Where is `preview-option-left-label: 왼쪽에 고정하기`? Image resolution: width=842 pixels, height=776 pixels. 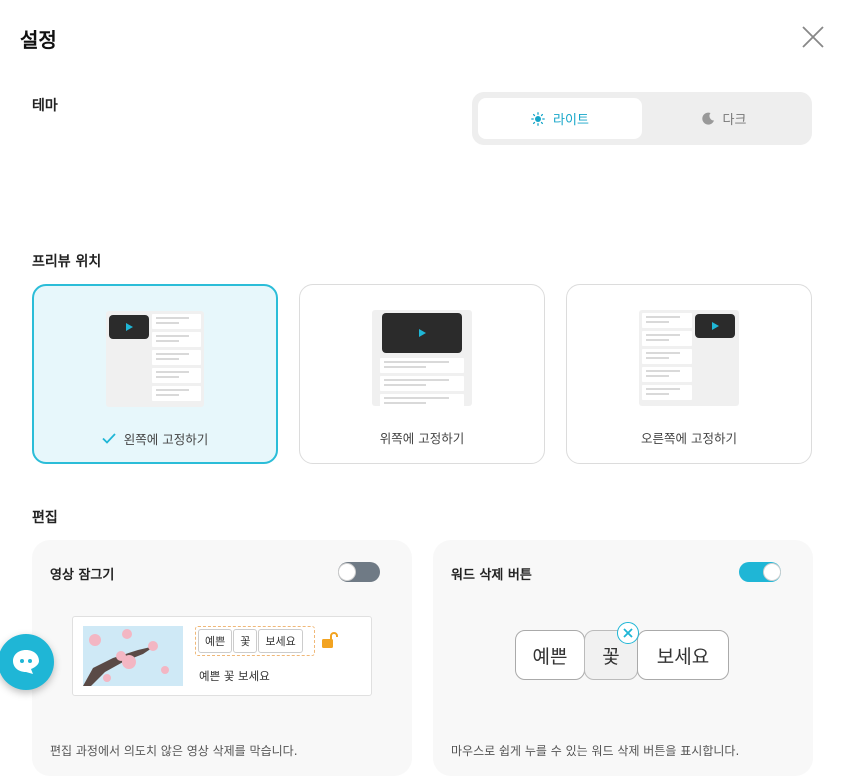 preview-option-left-label: 왼쪽에 고정하기 is located at coordinates (166, 439).